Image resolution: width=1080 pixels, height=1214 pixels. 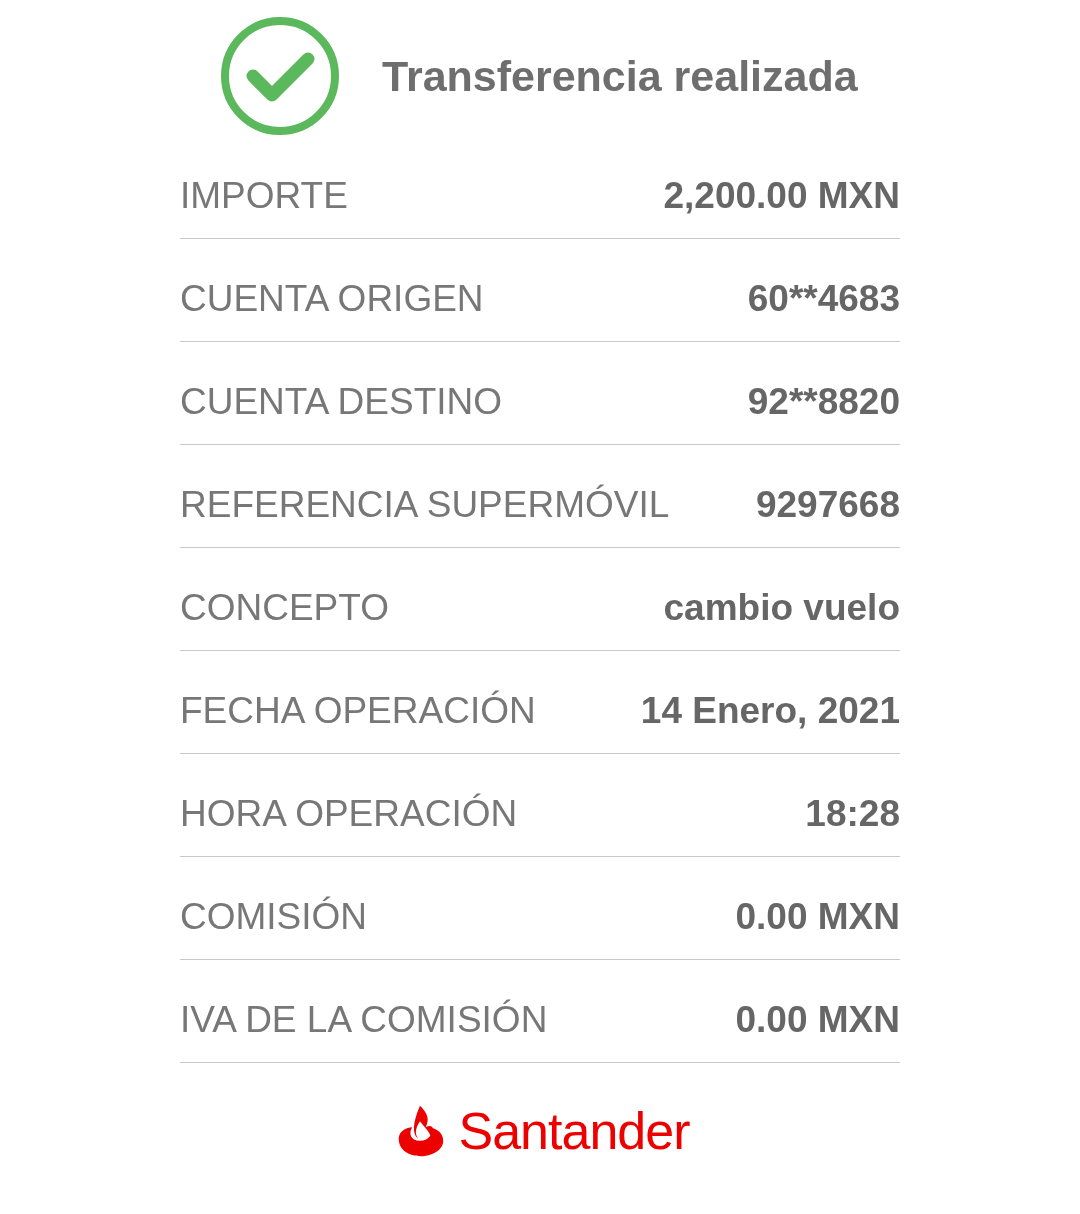 What do you see at coordinates (364, 1020) in the screenshot?
I see `field-label: IVA DE LA COMISIÓN` at bounding box center [364, 1020].